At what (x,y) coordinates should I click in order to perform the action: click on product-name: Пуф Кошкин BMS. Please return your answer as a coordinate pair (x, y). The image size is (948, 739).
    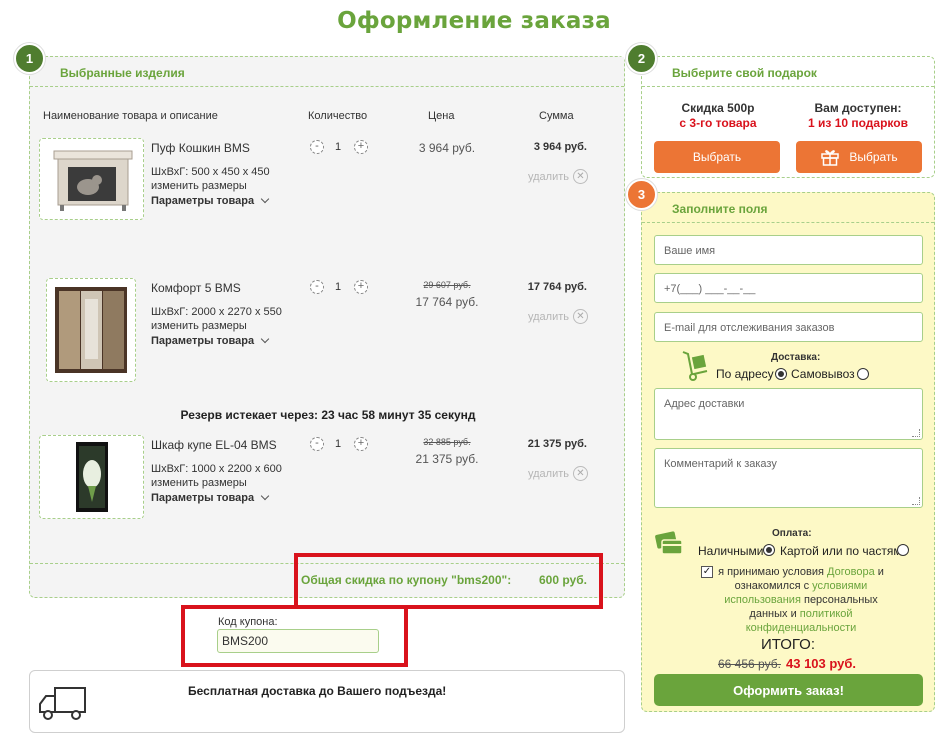
    Looking at the image, I should click on (200, 148).